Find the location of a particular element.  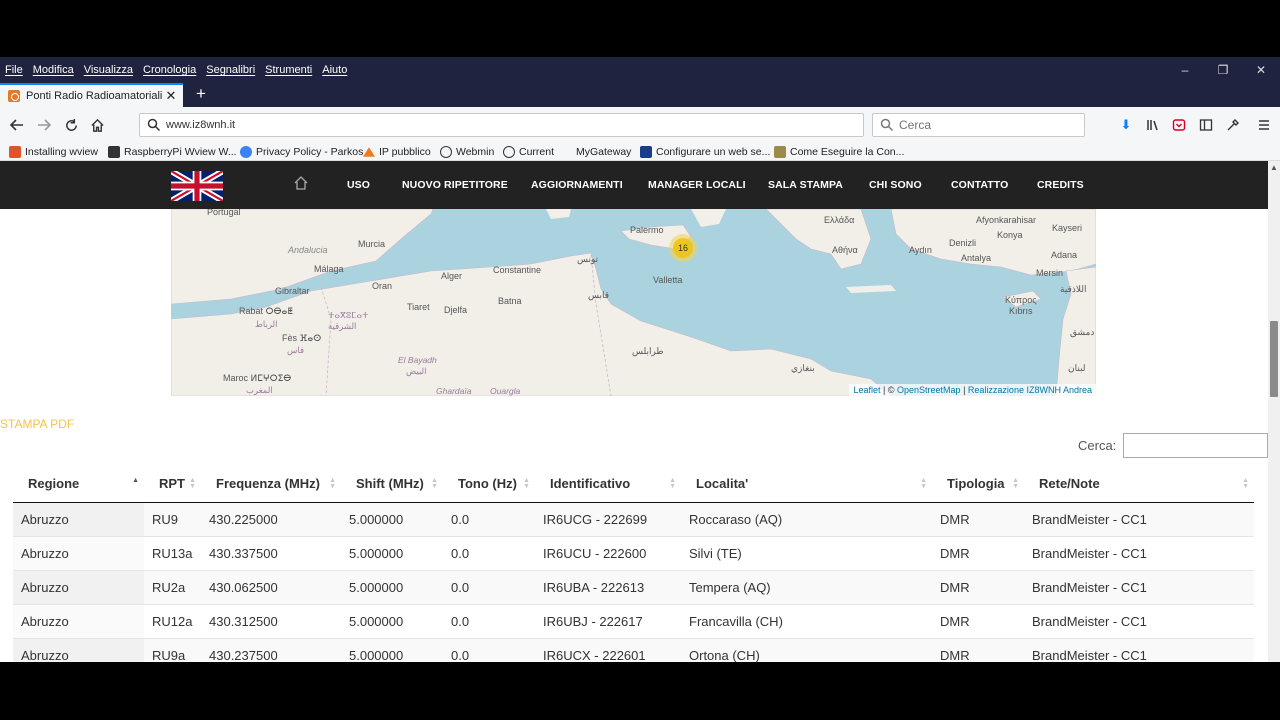

column-header-localita: Localita' ▲ ▼ is located at coordinates (806, 484).